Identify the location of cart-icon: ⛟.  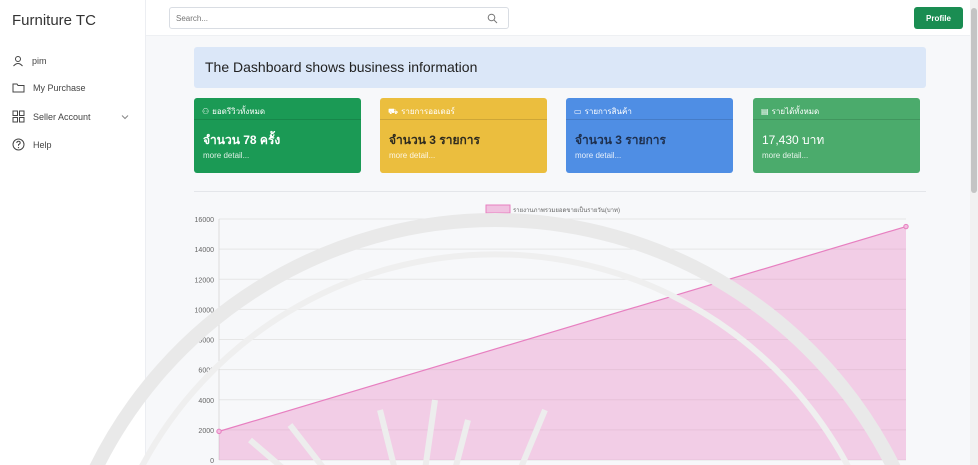
(393, 111).